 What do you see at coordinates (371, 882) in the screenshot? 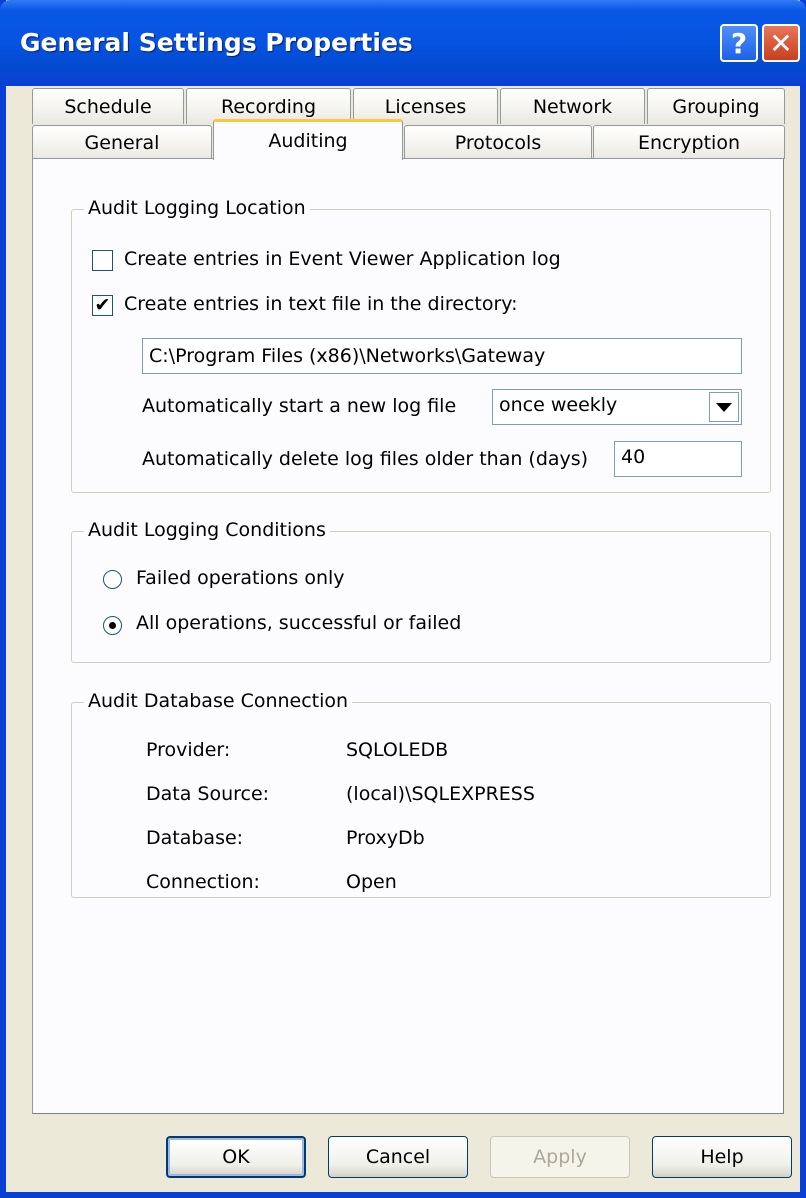
I see `connection-value: Open` at bounding box center [371, 882].